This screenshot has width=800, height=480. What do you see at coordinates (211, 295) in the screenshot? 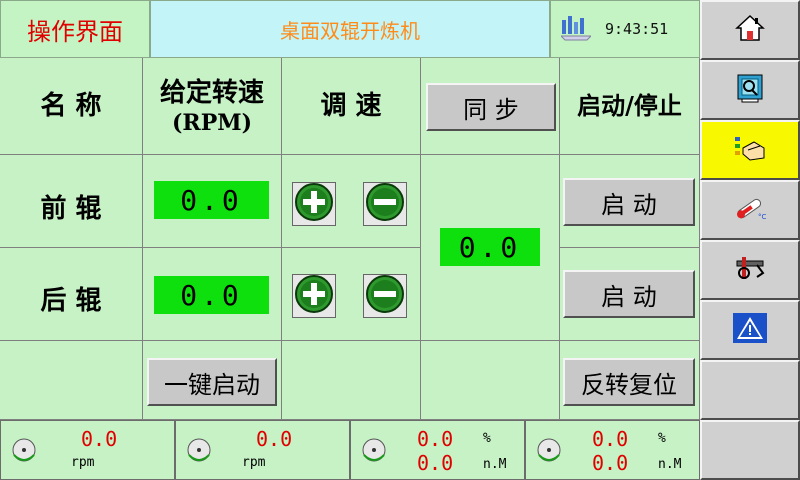
I see `rear-roll-speed-value: 0.0` at bounding box center [211, 295].